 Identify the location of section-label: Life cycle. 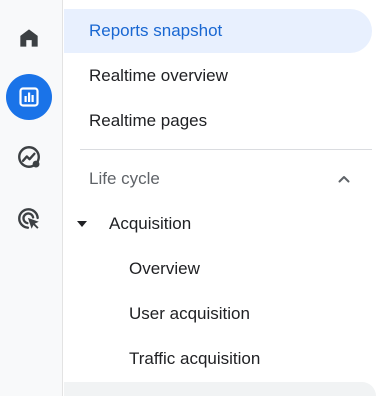
(124, 178).